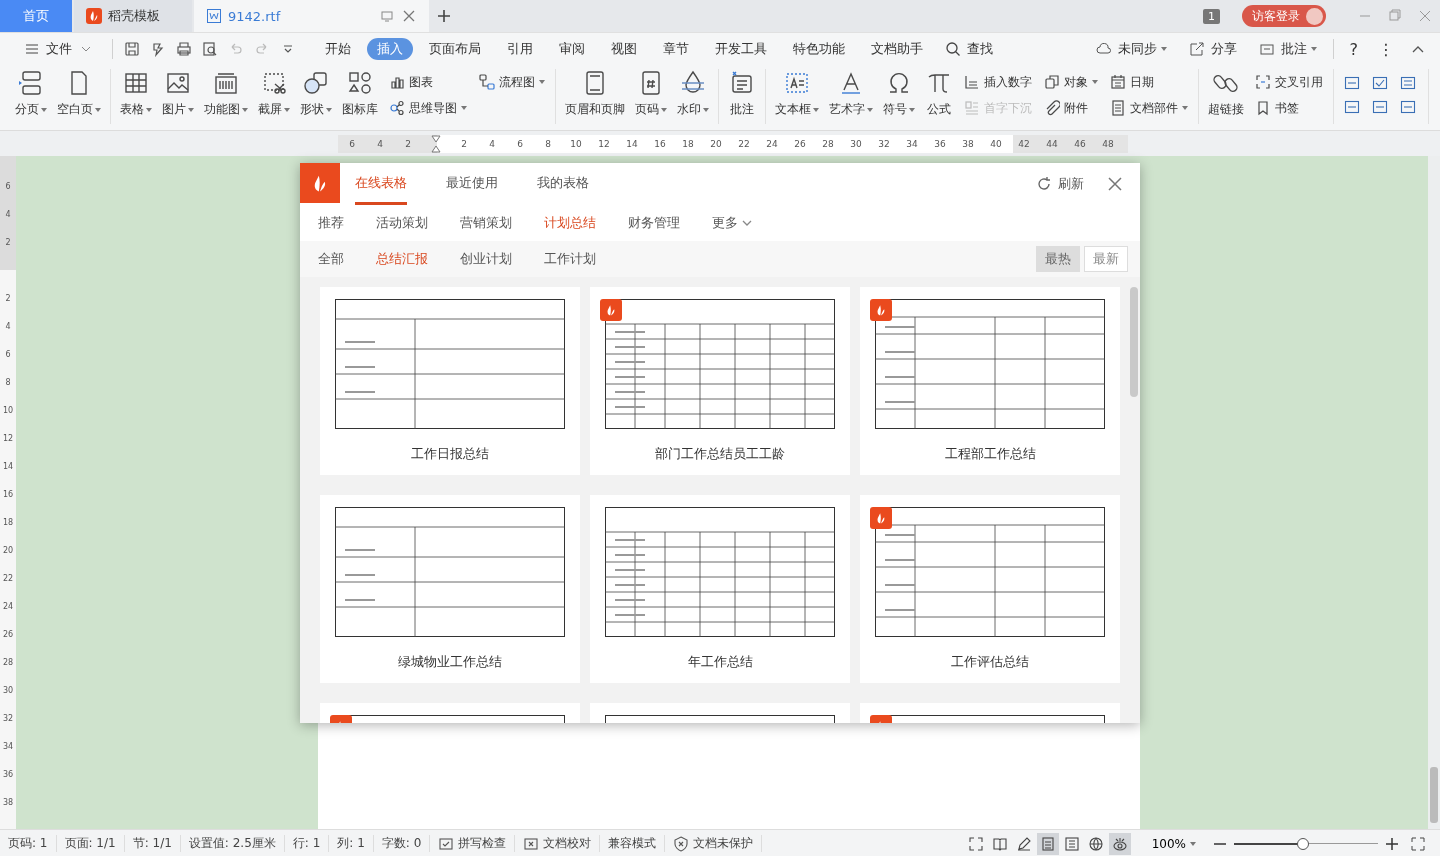 The height and width of the screenshot is (856, 1440). What do you see at coordinates (542, 82) in the screenshot?
I see `caret-icon` at bounding box center [542, 82].